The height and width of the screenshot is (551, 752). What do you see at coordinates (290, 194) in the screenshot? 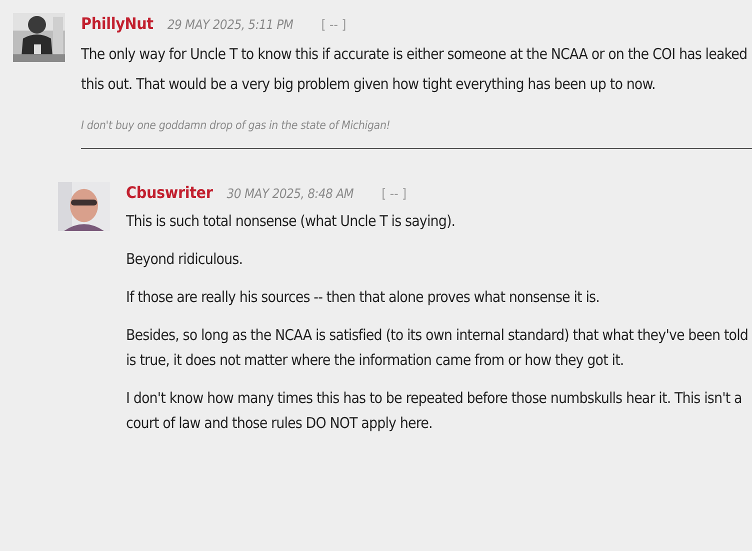
I see `comment-date: 30 MAY 2025, 8:48 AM` at bounding box center [290, 194].